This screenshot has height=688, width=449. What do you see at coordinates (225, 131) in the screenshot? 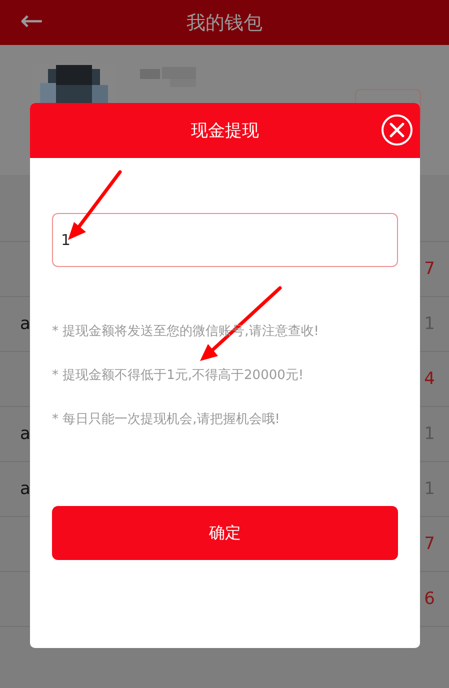
I see `dialog-title: 现金提现` at bounding box center [225, 131].